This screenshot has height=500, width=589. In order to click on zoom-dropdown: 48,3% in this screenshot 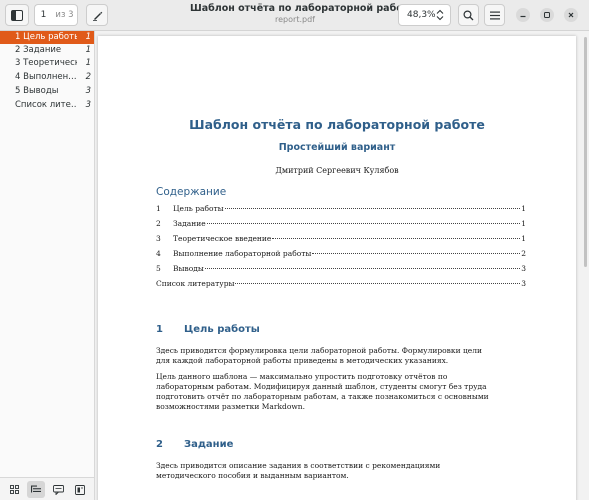, I will do `click(424, 15)`.